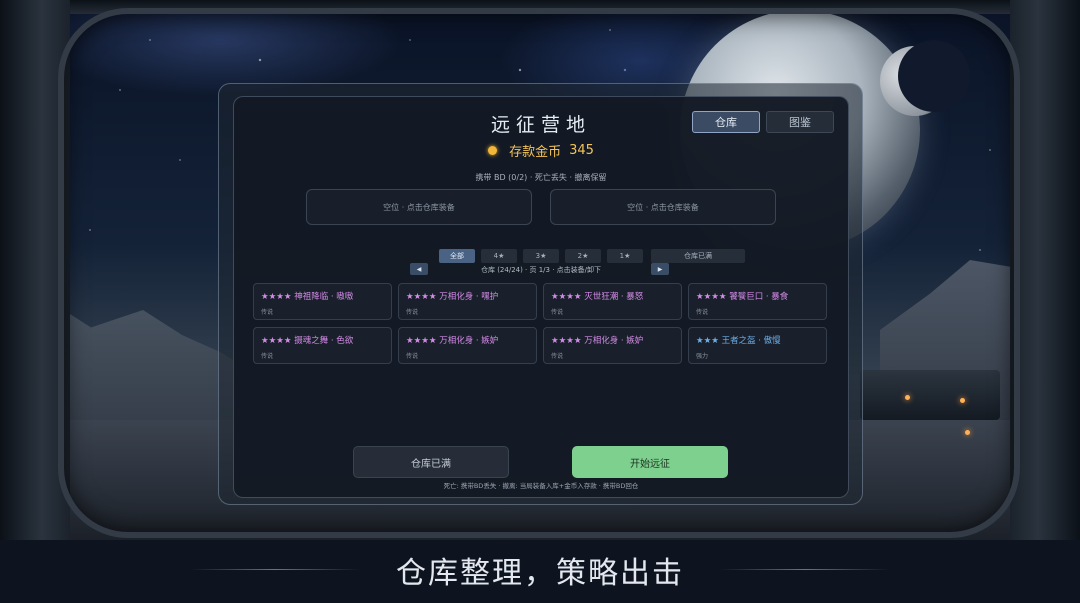 Image resolution: width=1080 pixels, height=603 pixels. I want to click on item-title: 神祖降临 · 嗷嗷, so click(324, 297).